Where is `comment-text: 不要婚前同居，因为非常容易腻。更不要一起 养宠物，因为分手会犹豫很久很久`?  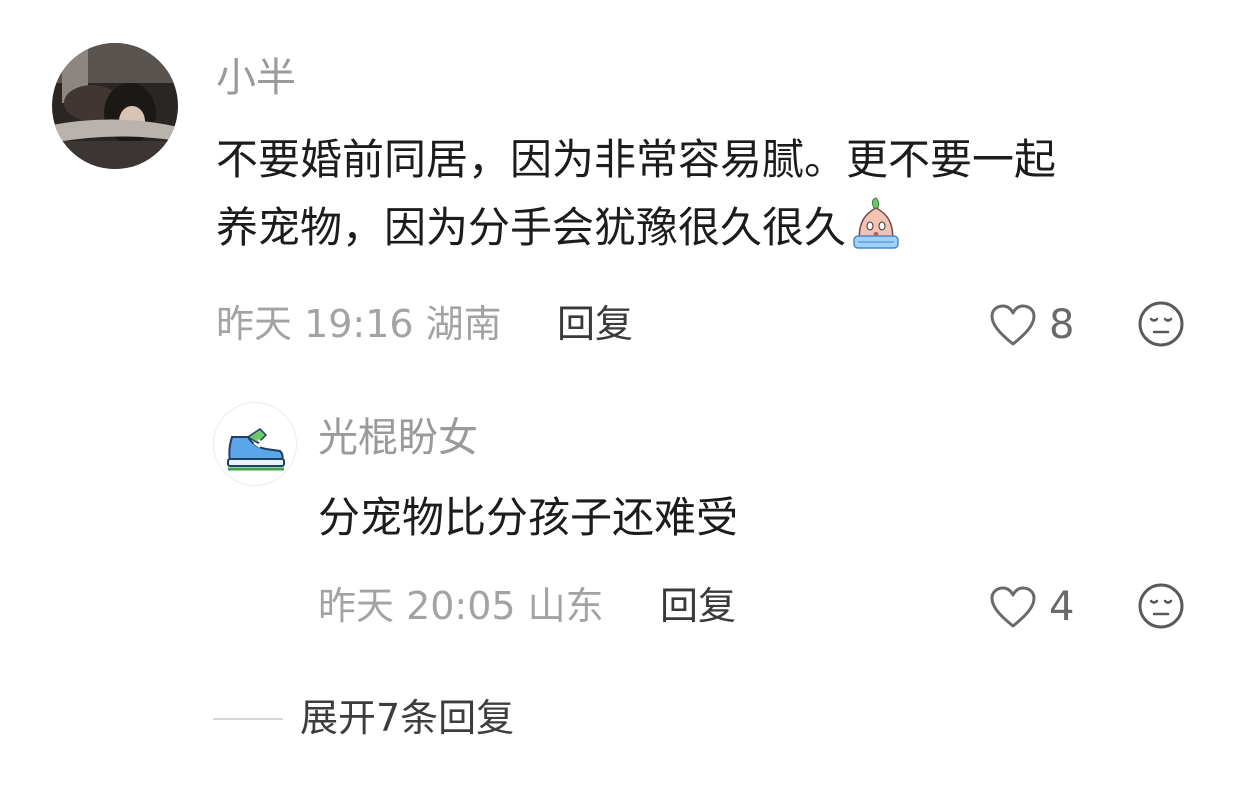 comment-text: 不要婚前同居，因为非常容易腻。更不要一起 养宠物，因为分手会犹豫很久很久 is located at coordinates (636, 194).